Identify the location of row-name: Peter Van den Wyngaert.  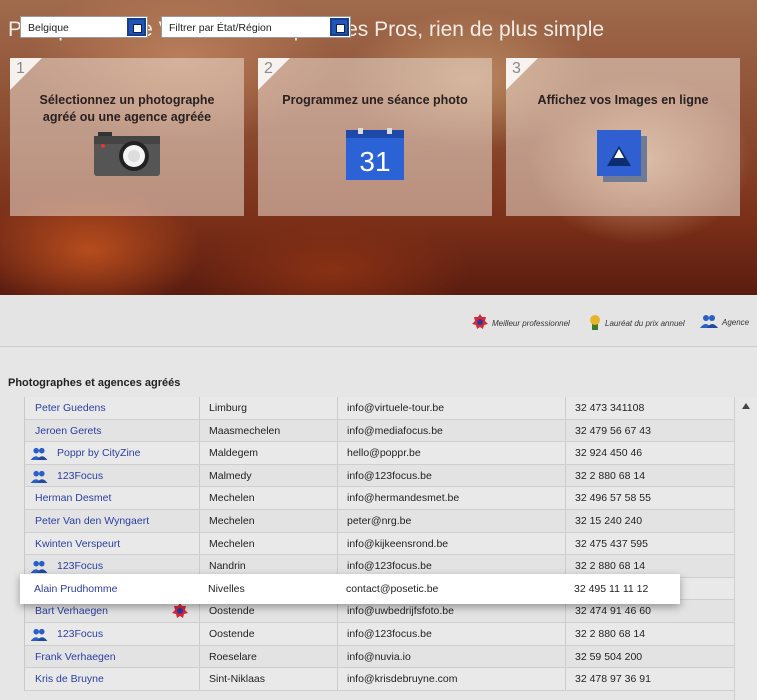
(92, 521).